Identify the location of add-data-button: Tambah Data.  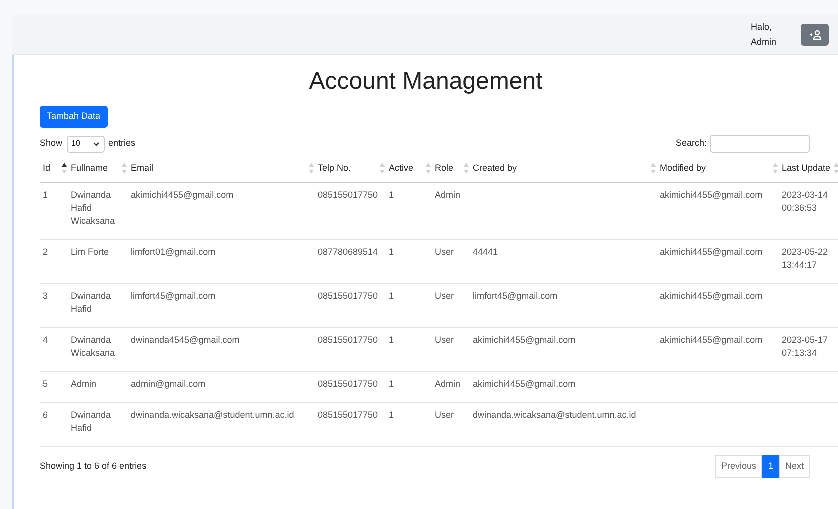
(74, 117).